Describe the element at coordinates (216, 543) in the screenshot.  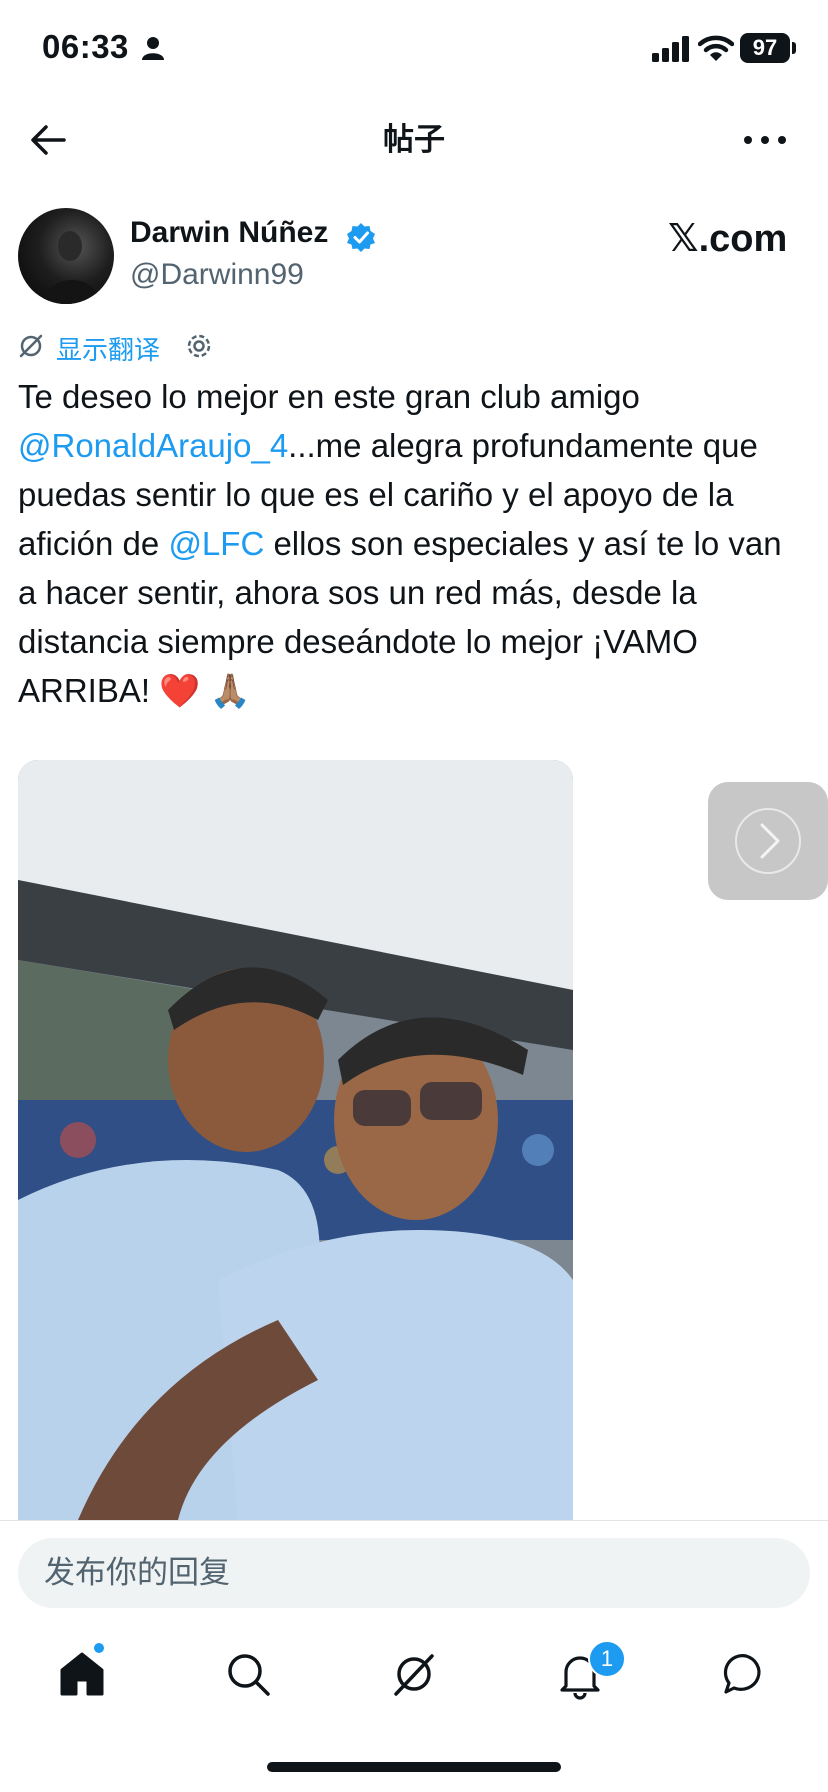
I see `mention-link: @LFC` at that location.